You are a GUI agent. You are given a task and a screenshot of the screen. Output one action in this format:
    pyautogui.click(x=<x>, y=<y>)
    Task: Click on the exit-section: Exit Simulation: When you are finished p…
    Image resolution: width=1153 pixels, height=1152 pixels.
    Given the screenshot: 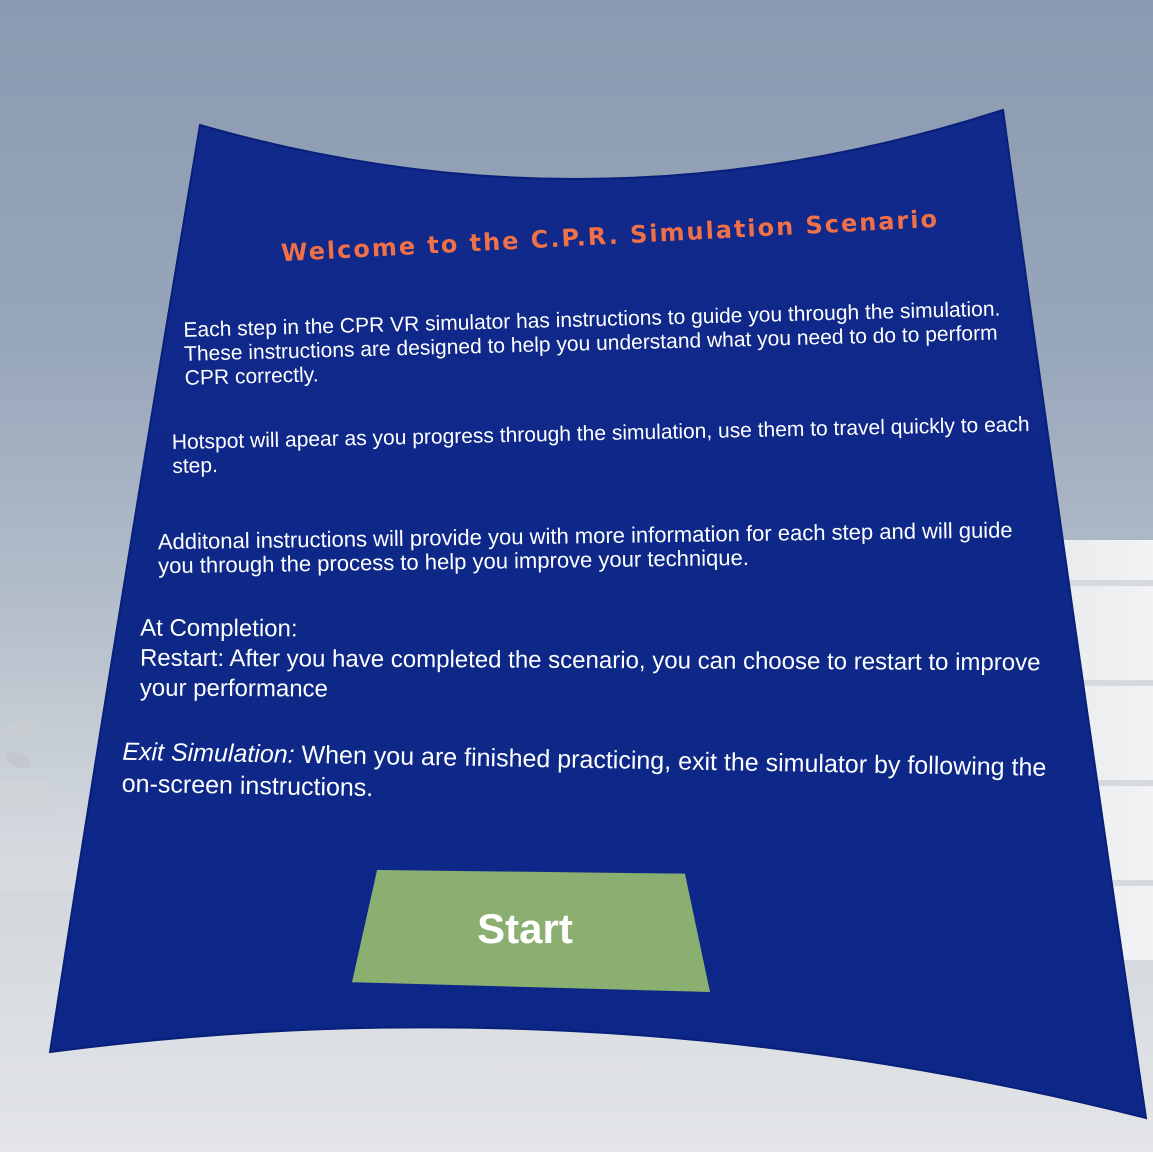 What is the action you would take?
    pyautogui.click(x=597, y=776)
    